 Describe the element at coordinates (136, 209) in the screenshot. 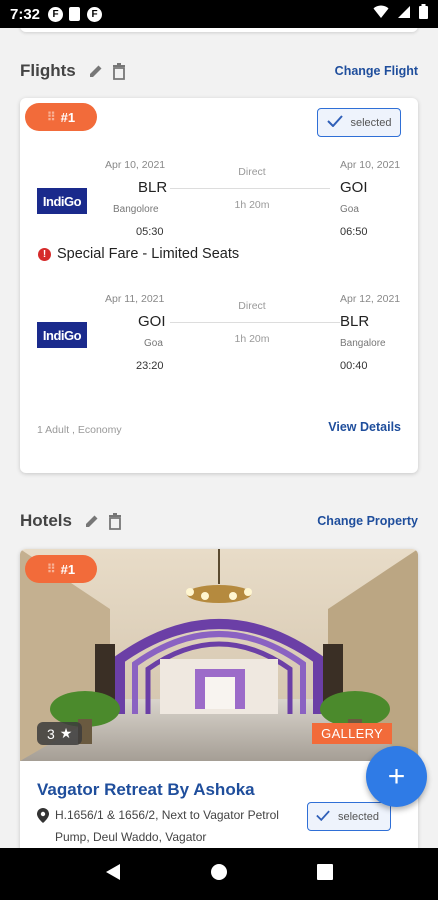

I see `departure-city: Bangolore` at that location.